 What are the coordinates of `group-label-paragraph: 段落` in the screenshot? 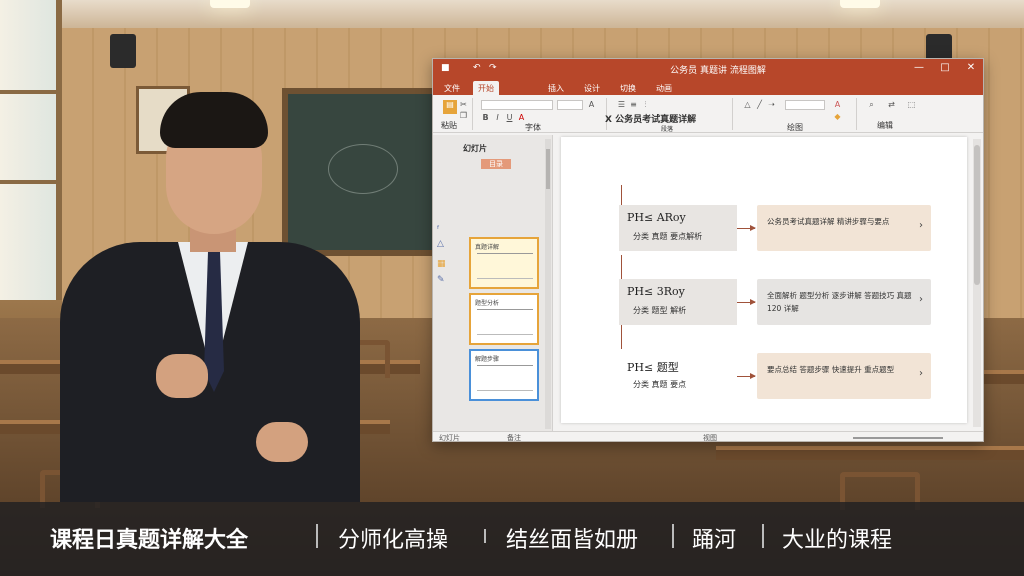 It's located at (667, 129).